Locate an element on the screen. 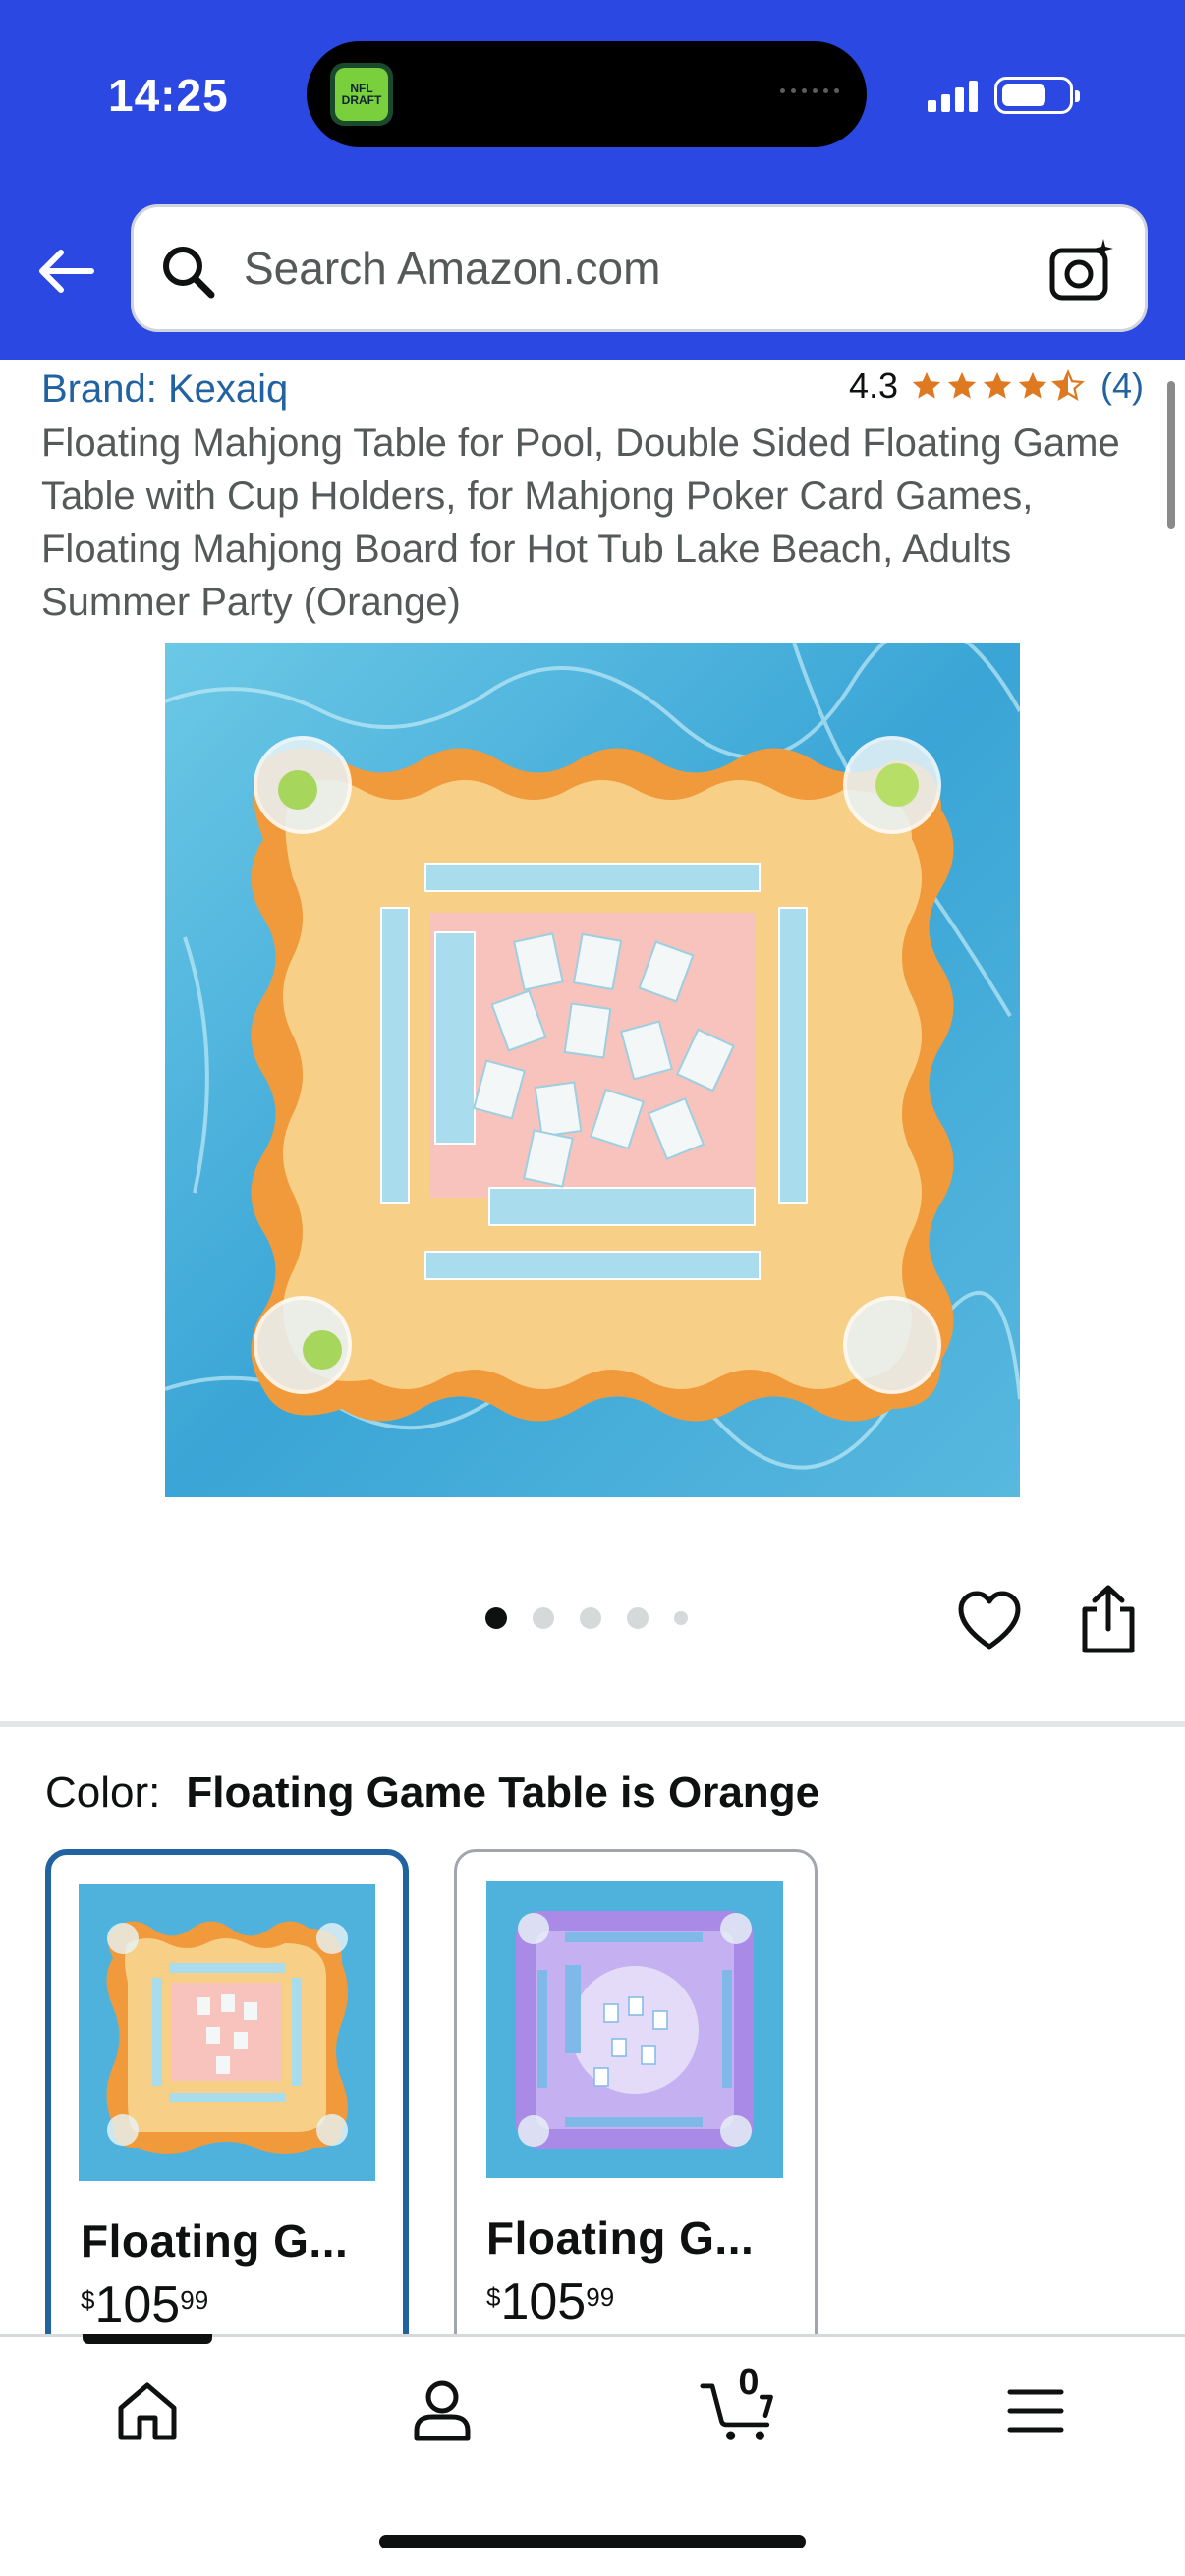 The height and width of the screenshot is (2576, 1185). home-icon is located at coordinates (148, 2411).